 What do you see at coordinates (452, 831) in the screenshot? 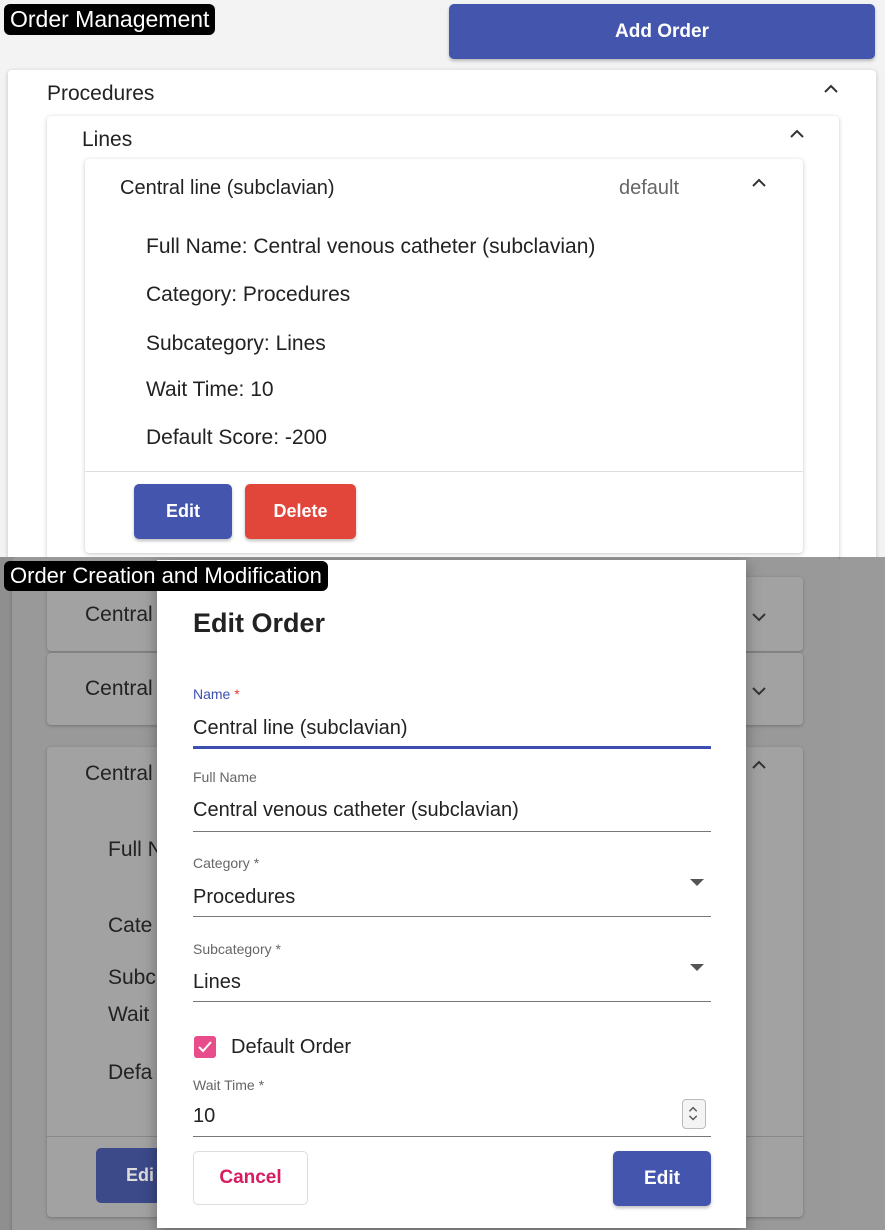
I see `full-name-underline` at bounding box center [452, 831].